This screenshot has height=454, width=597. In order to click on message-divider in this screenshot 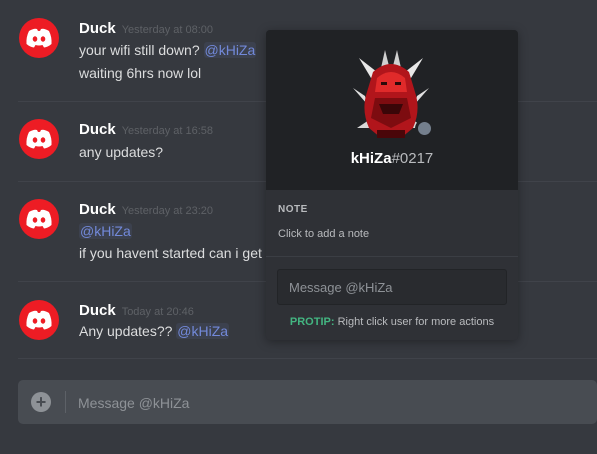, I will do `click(307, 358)`.